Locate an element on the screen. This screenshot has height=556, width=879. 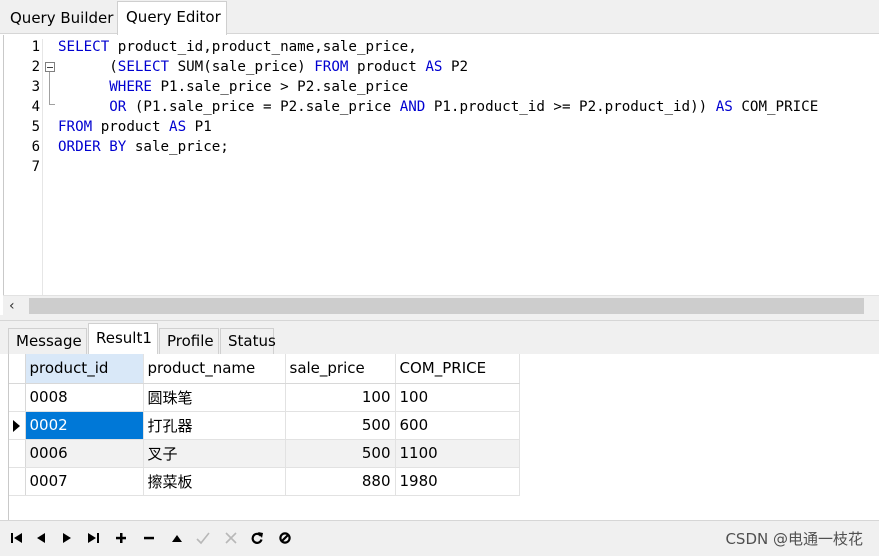
result-tab-strip: Message Result1 Profile Status is located at coordinates (439, 338).